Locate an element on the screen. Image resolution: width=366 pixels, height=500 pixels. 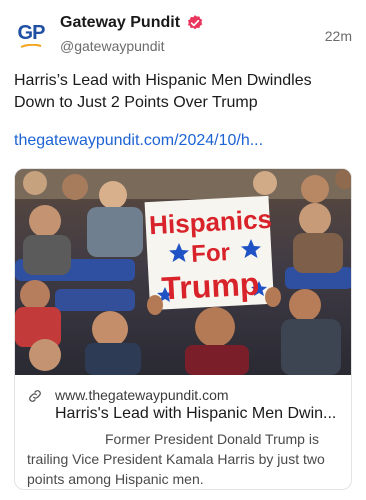
avatar-swoosh-icon is located at coordinates (31, 46).